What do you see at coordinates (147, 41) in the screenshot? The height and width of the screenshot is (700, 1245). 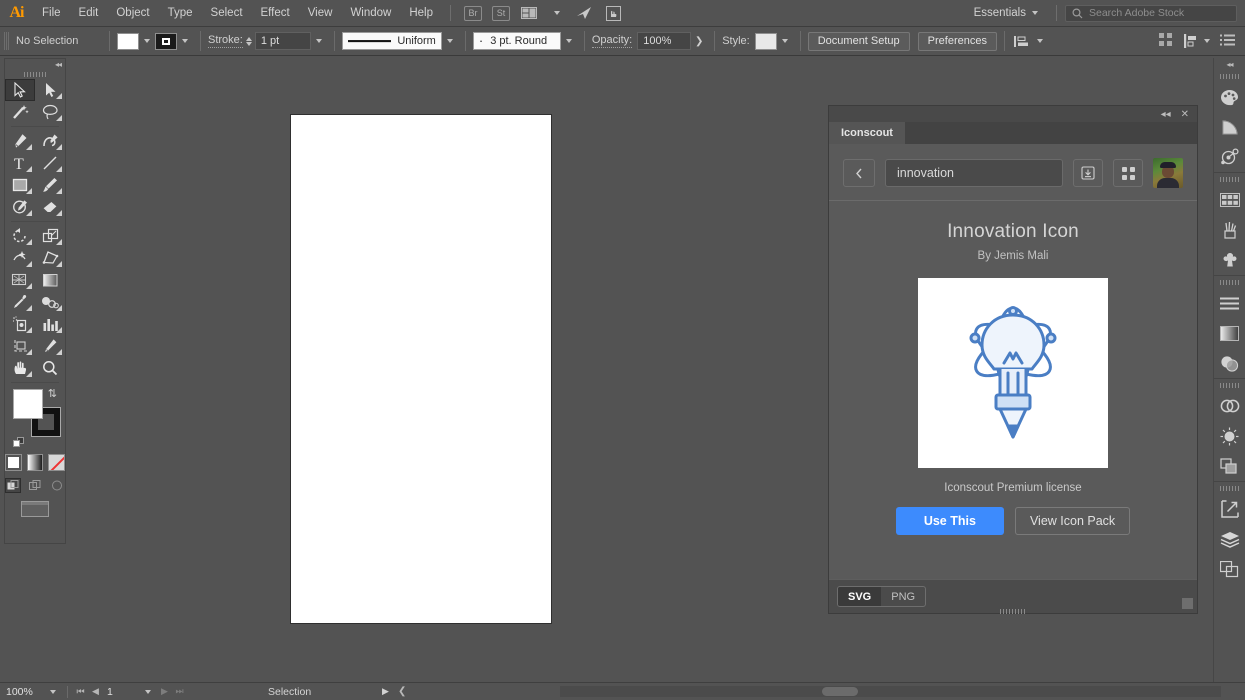 I see `fill-swatch-dropdown` at bounding box center [147, 41].